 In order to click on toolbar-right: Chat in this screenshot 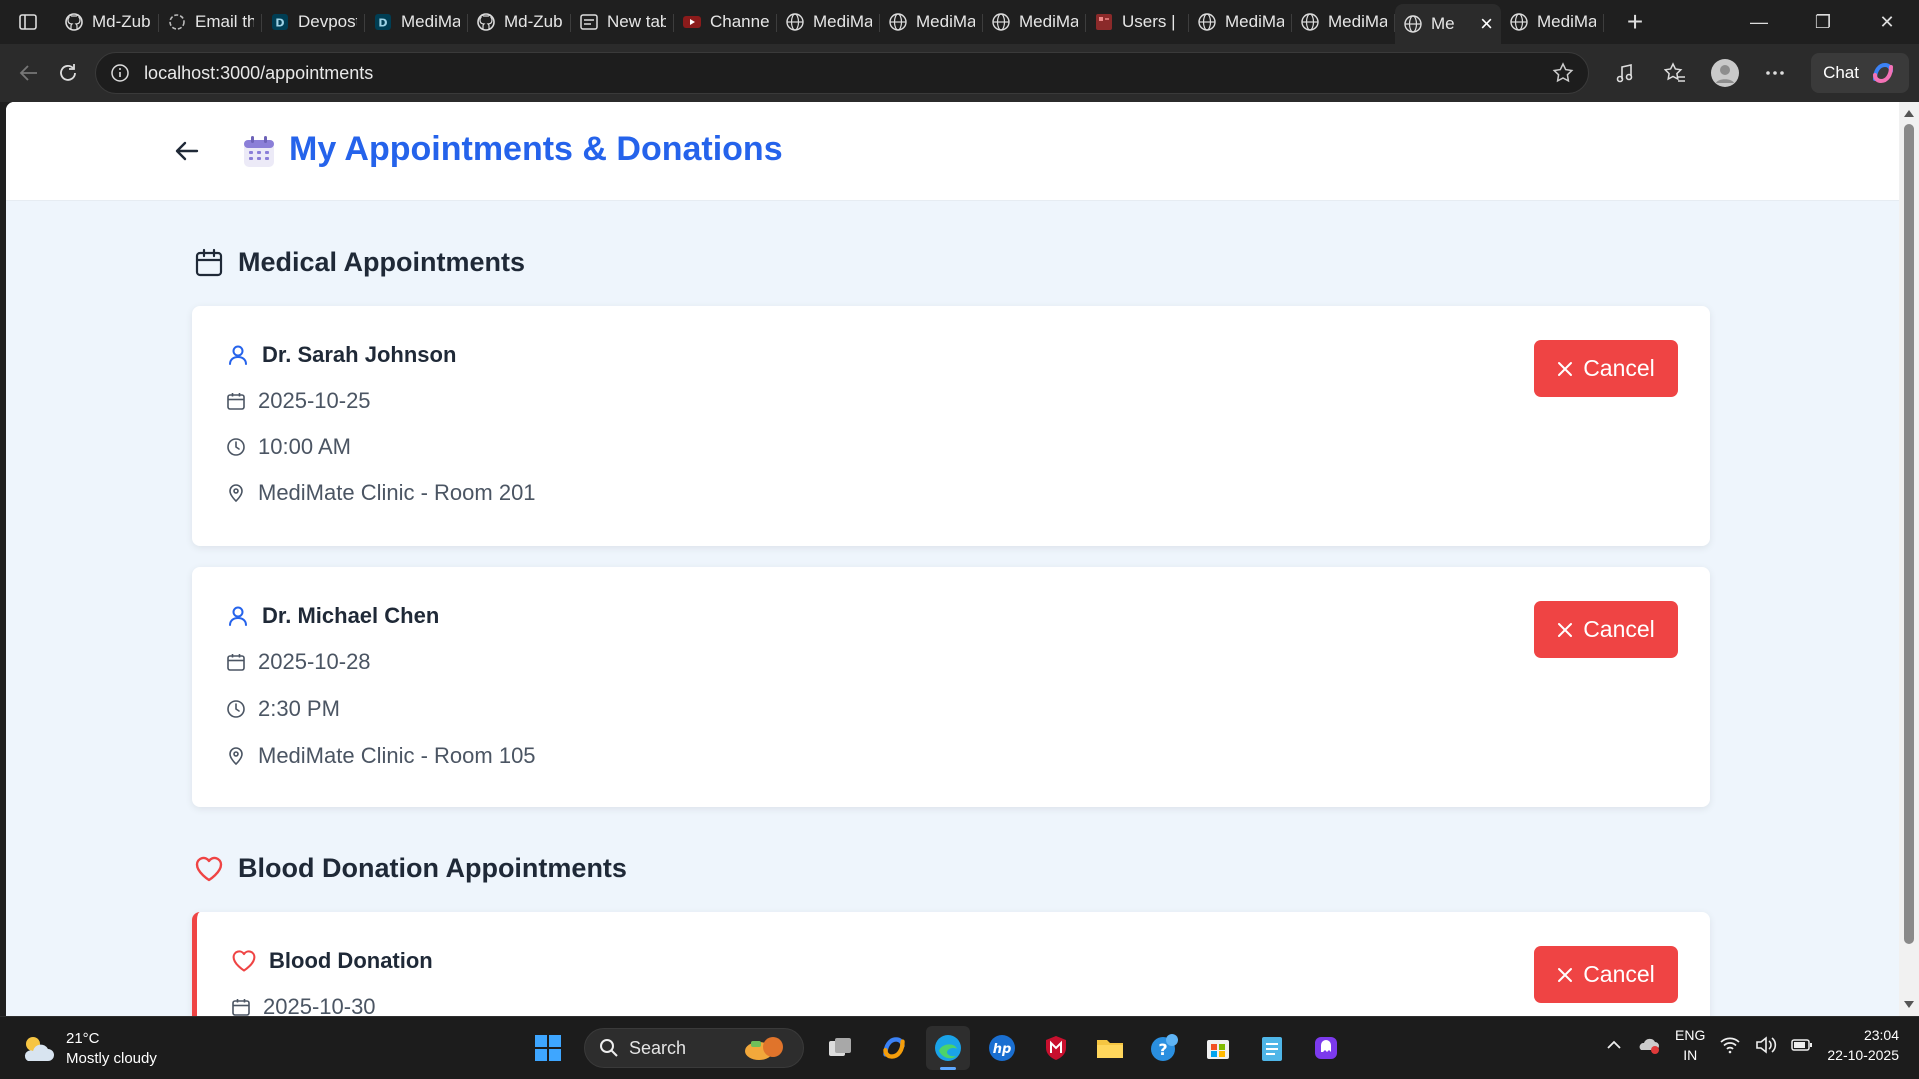, I will do `click(1756, 73)`.